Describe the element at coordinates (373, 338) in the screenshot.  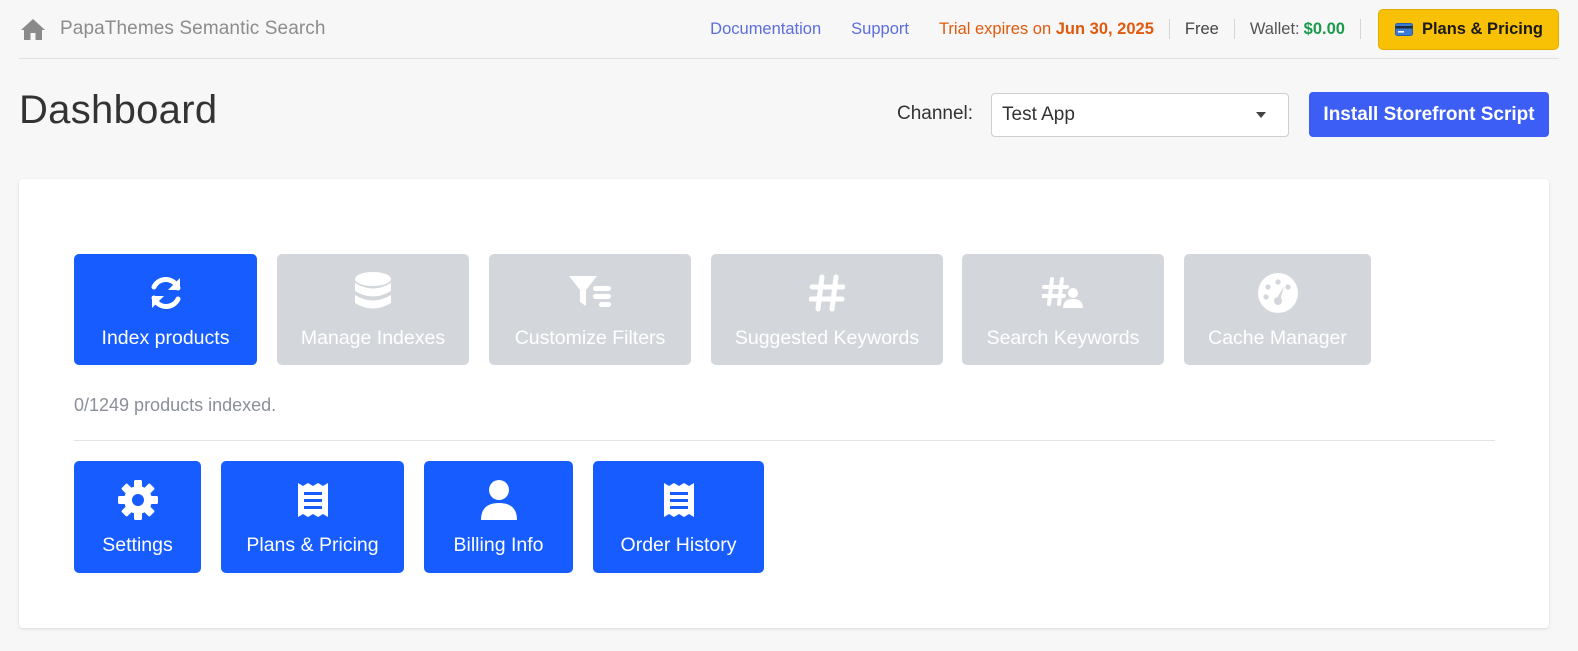
I see `tile-label: Manage Indexes` at that location.